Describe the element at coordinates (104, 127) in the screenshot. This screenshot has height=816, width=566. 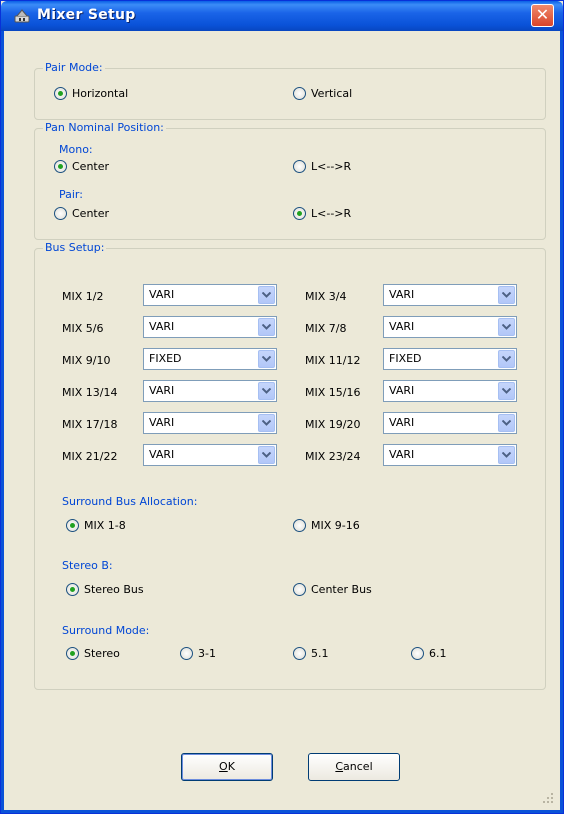
I see `pan-position-label: Pan Nominal Position:` at that location.